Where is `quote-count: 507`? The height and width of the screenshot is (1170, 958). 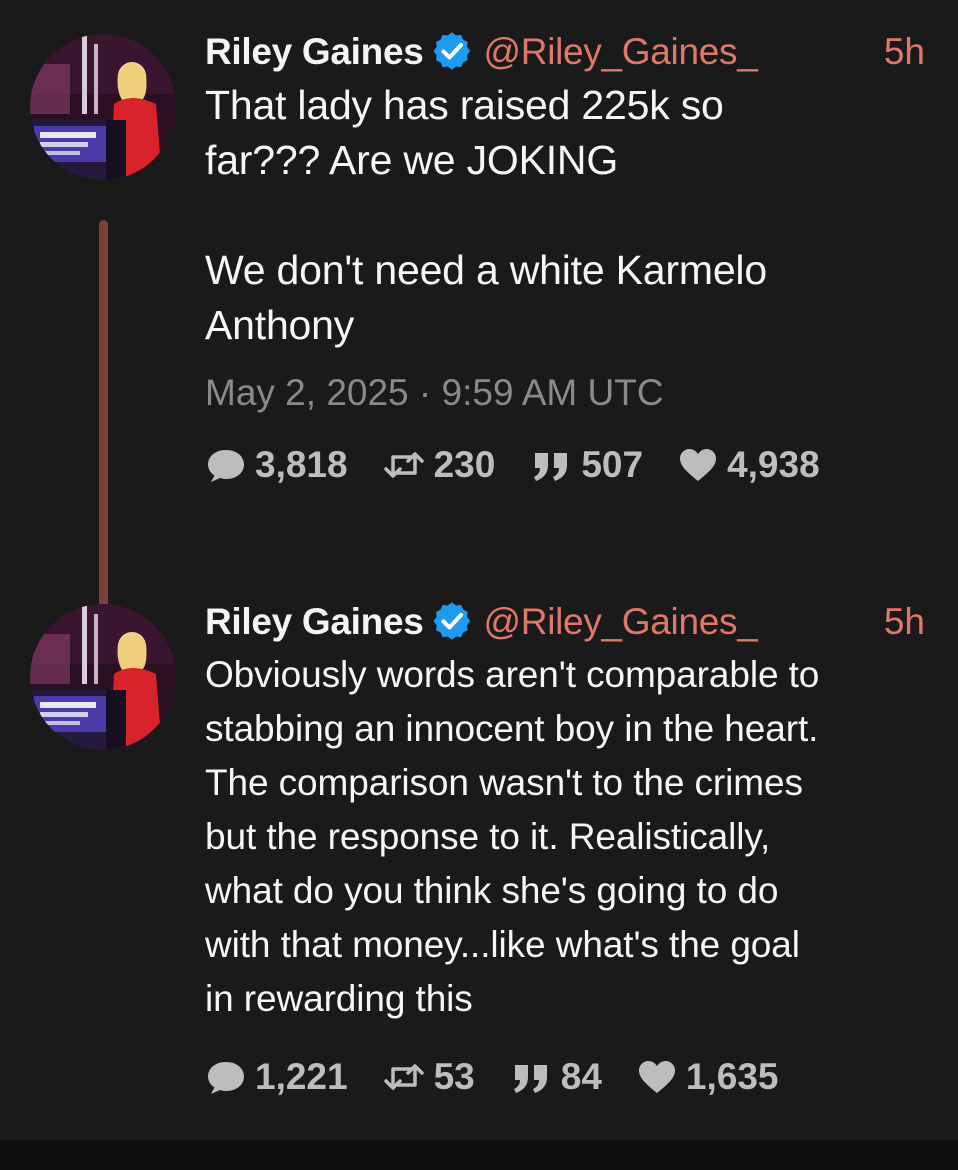
quote-count: 507 is located at coordinates (612, 464).